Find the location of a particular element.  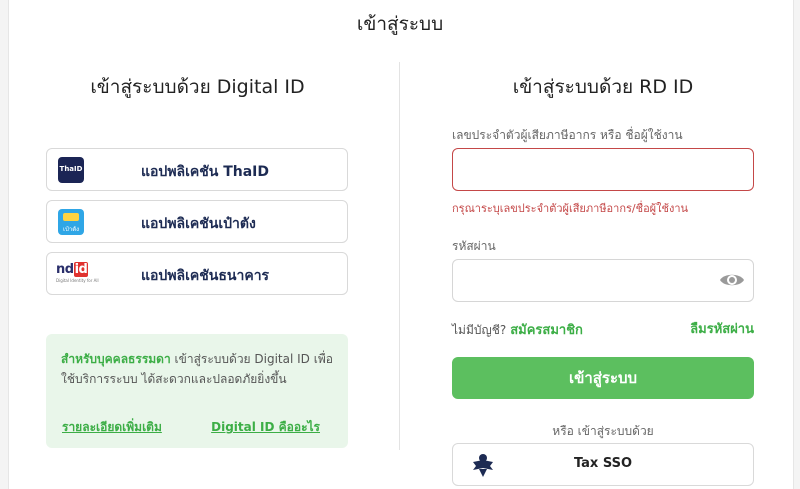

thaid-app-label: แอปพลิเคชัน ThaID is located at coordinates (205, 172).